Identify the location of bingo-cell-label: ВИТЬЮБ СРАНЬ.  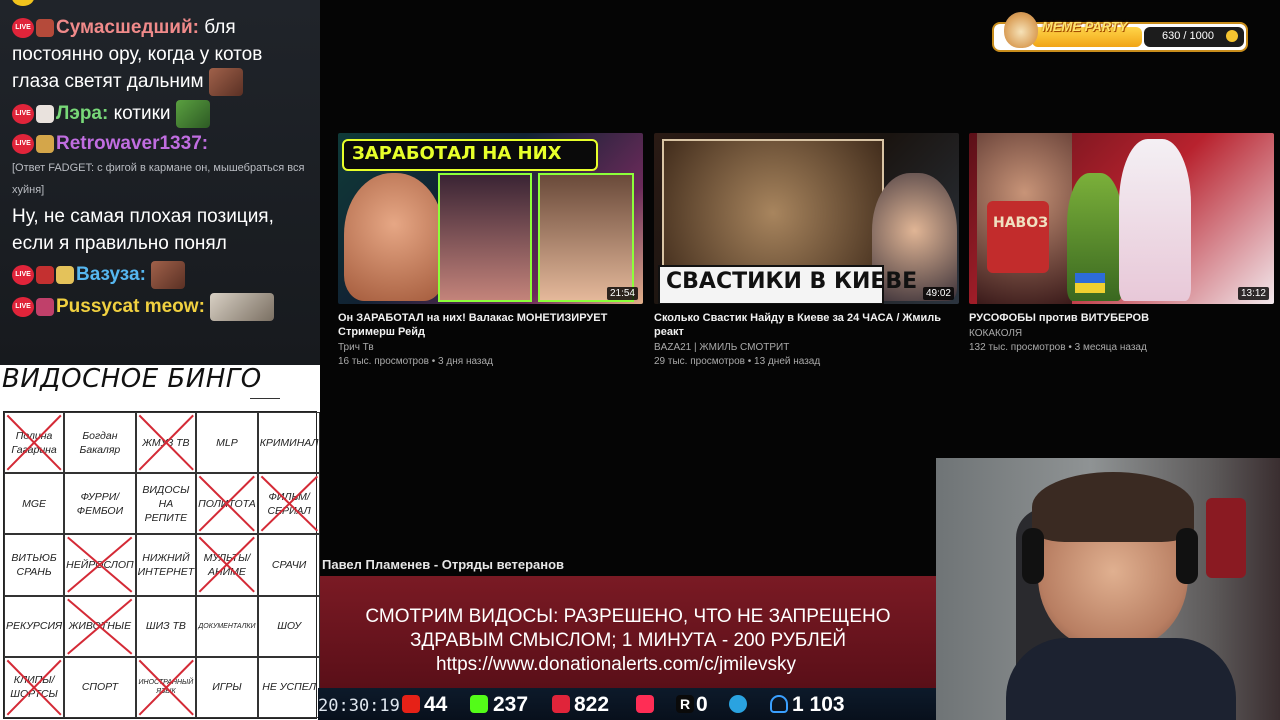
(34, 564).